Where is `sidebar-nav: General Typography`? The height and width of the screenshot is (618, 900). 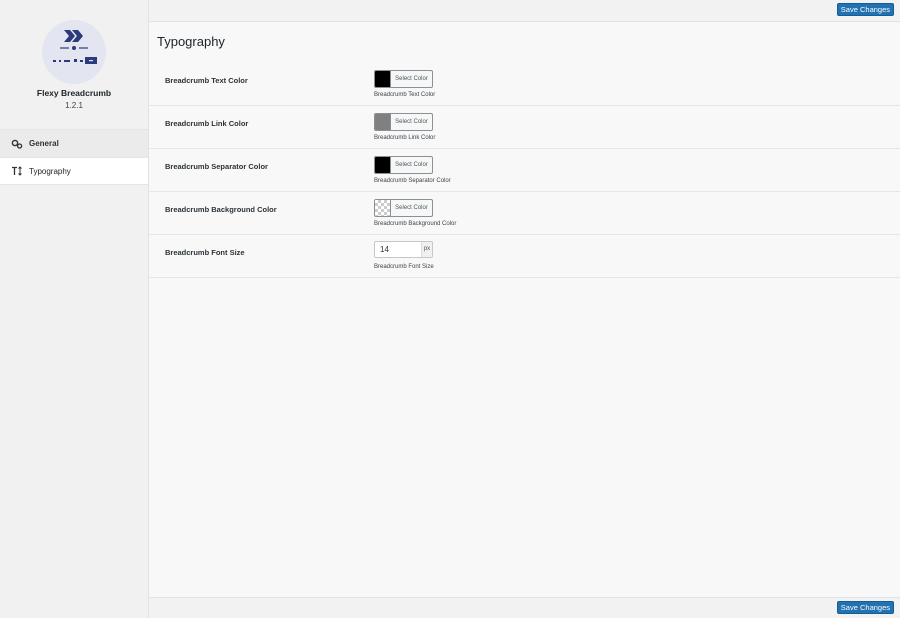
sidebar-nav: General Typography is located at coordinates (74, 157).